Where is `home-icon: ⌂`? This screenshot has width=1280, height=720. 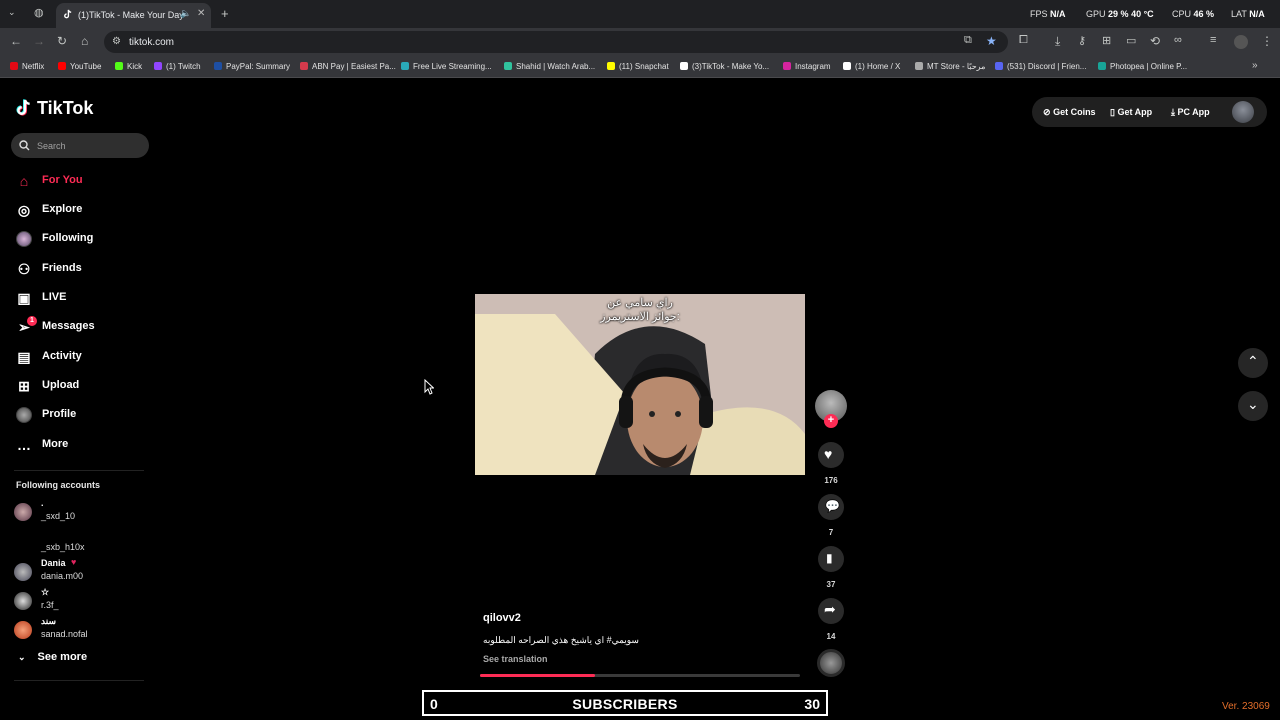
home-icon: ⌂ is located at coordinates (24, 181).